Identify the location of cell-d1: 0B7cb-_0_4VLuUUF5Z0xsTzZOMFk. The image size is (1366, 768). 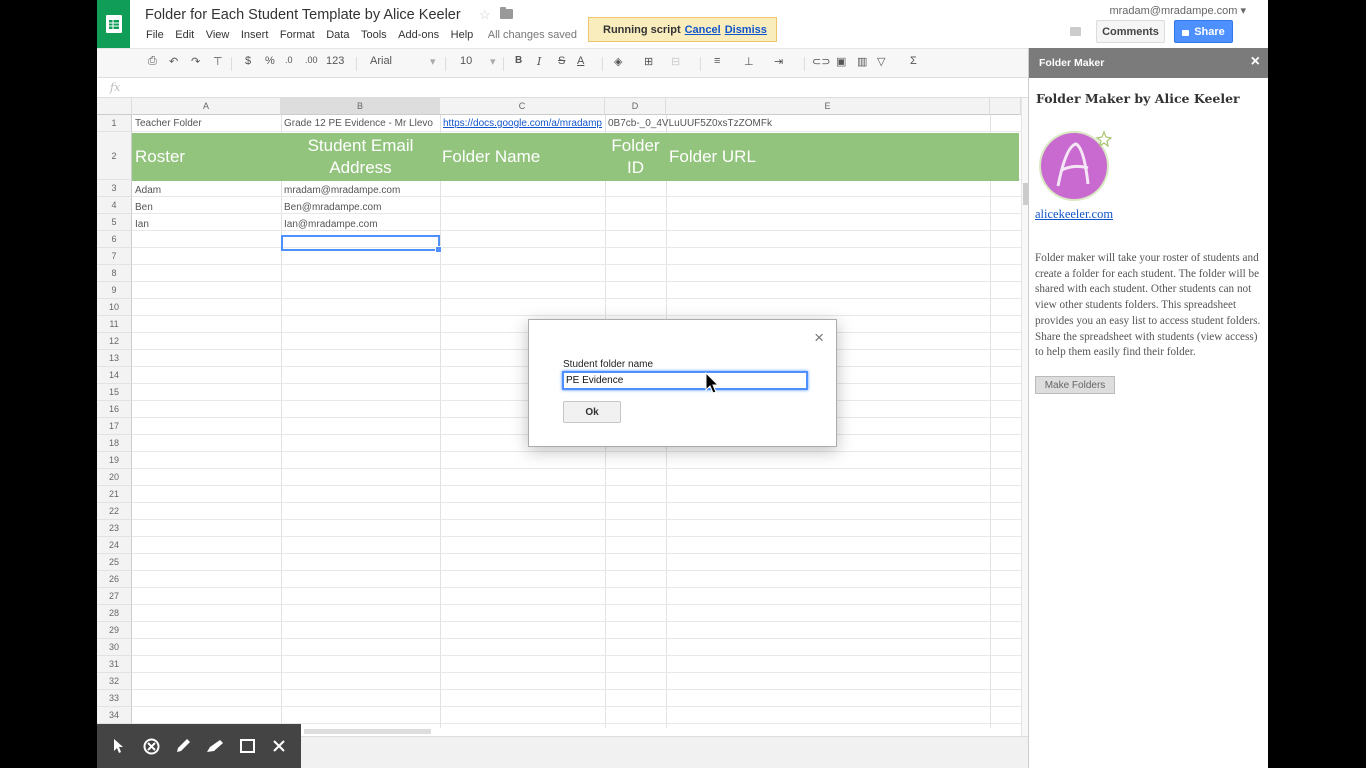
(797, 123).